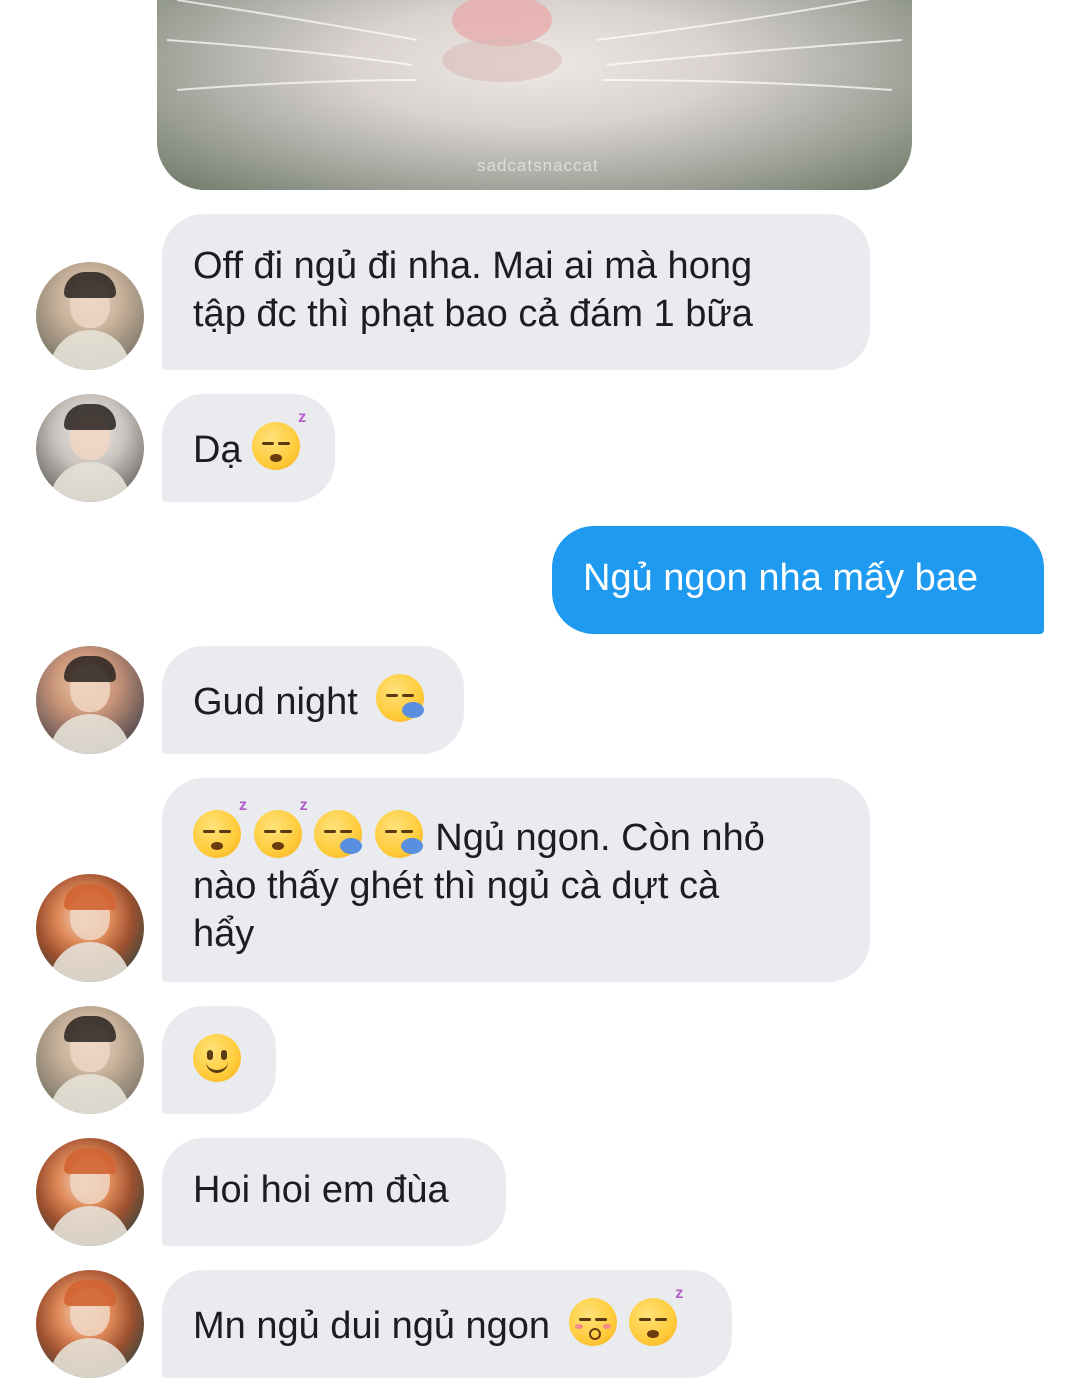 This screenshot has height=1400, width=1080. I want to click on message-text-line: hẩy, so click(224, 934).